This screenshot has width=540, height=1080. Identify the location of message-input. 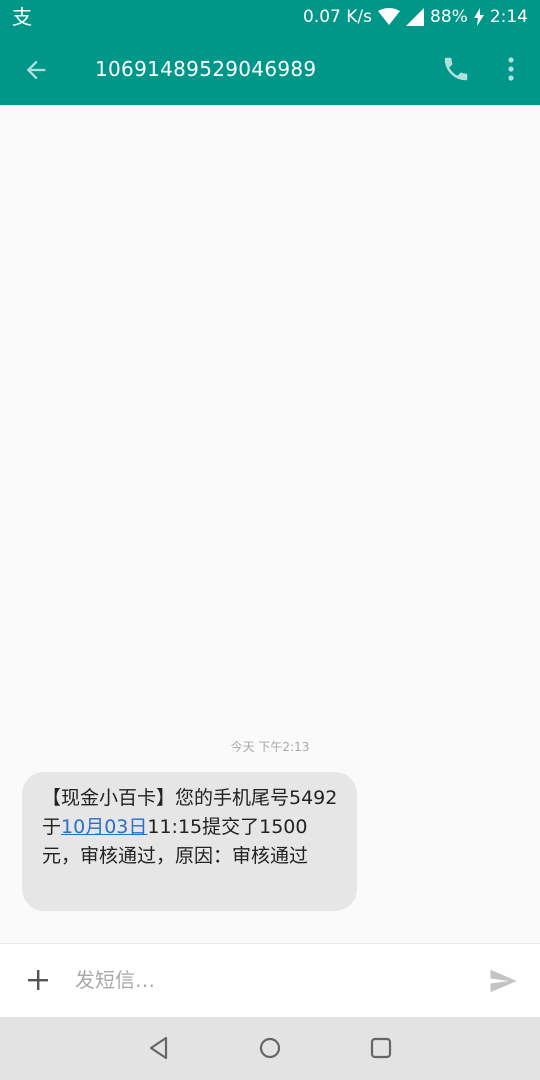
(270, 980).